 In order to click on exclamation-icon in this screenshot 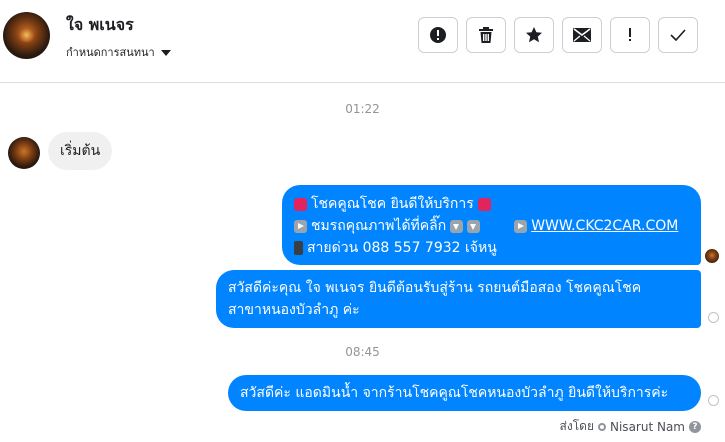, I will do `click(630, 34)`.